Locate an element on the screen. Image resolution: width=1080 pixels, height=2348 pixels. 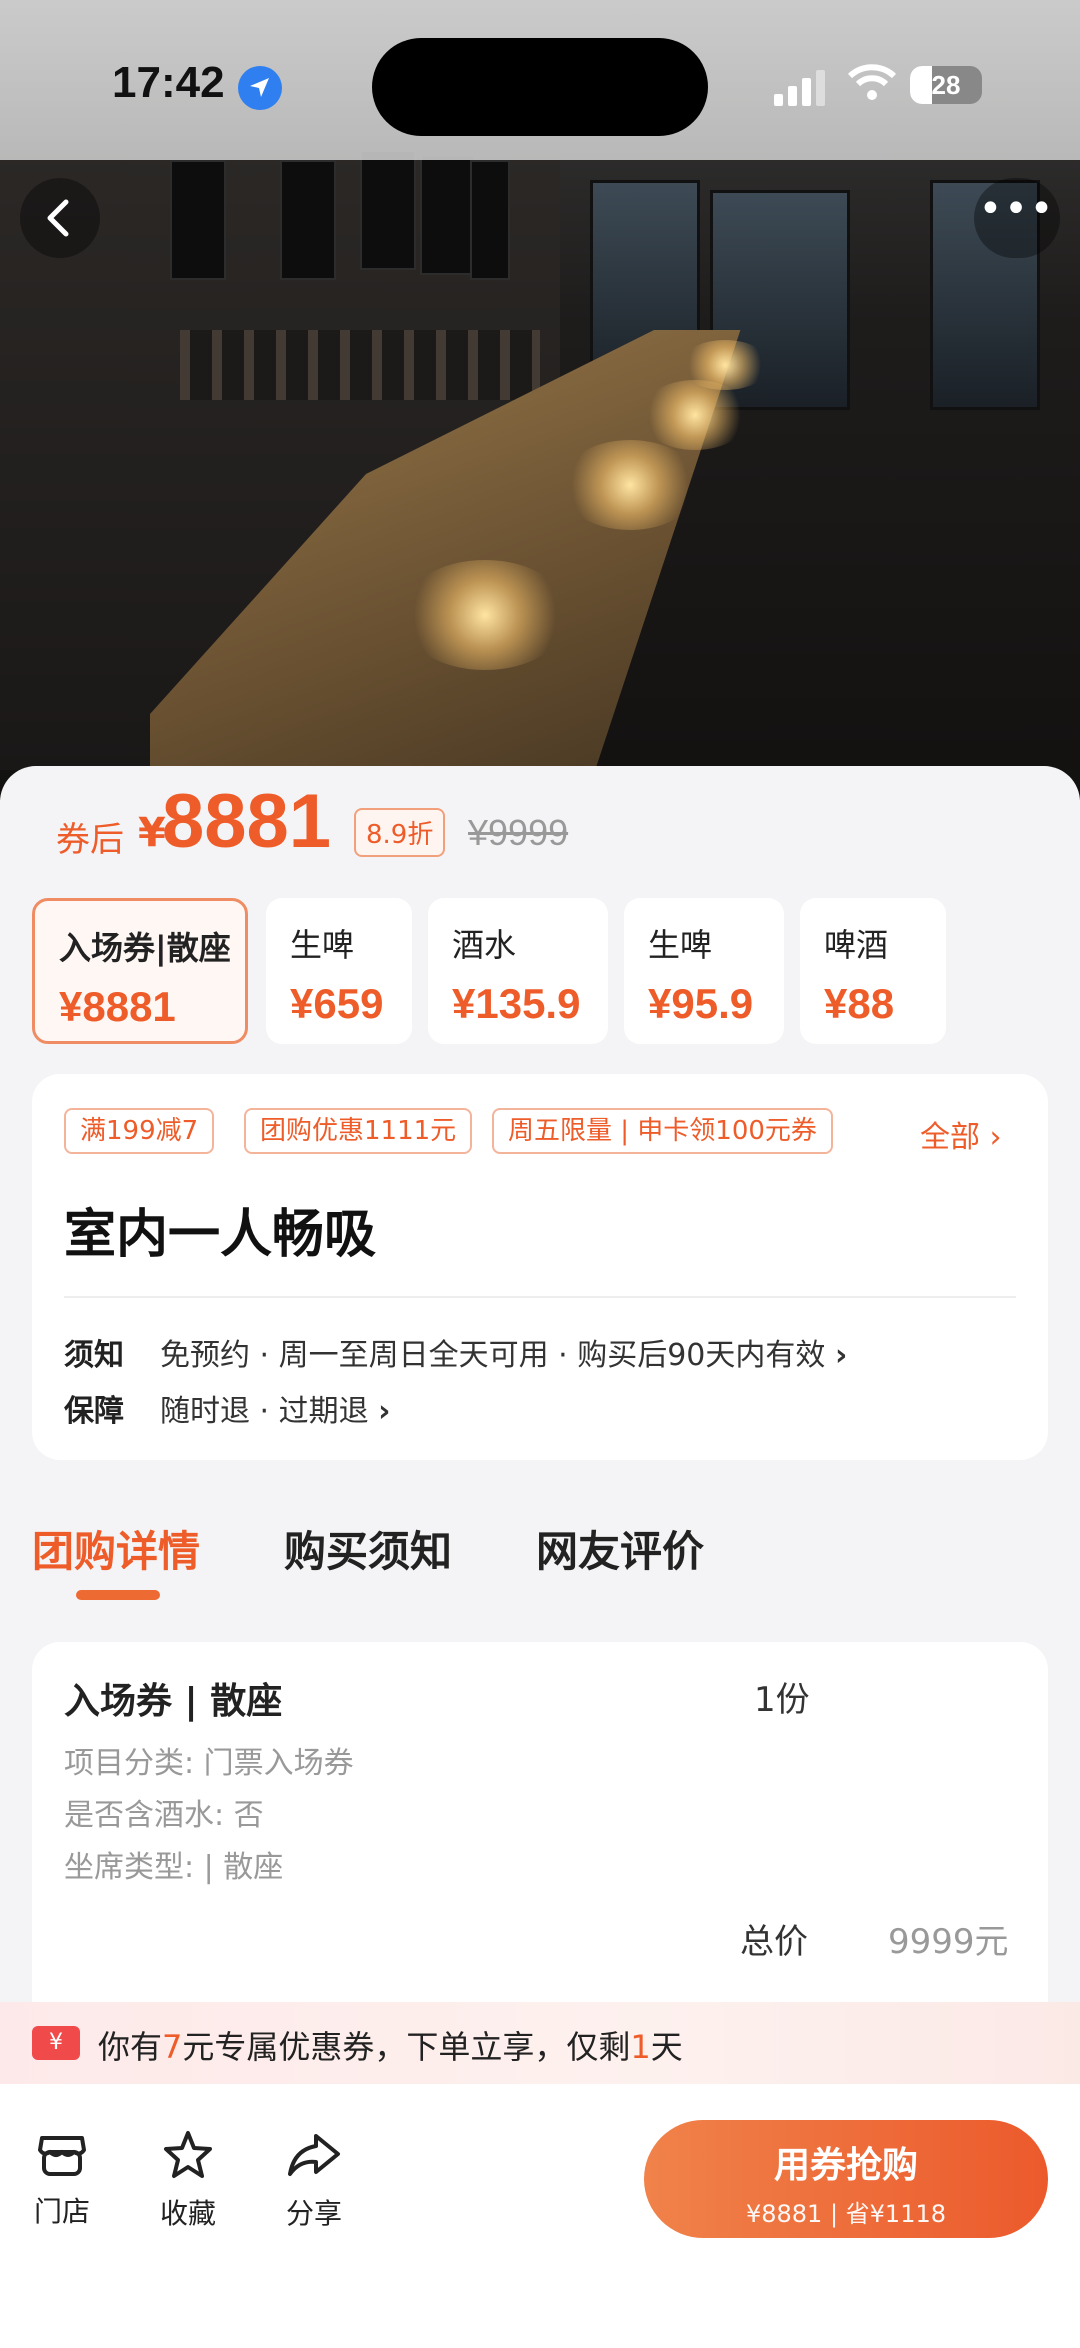
package-option: 酒水 ¥135.9 is located at coordinates (518, 971).